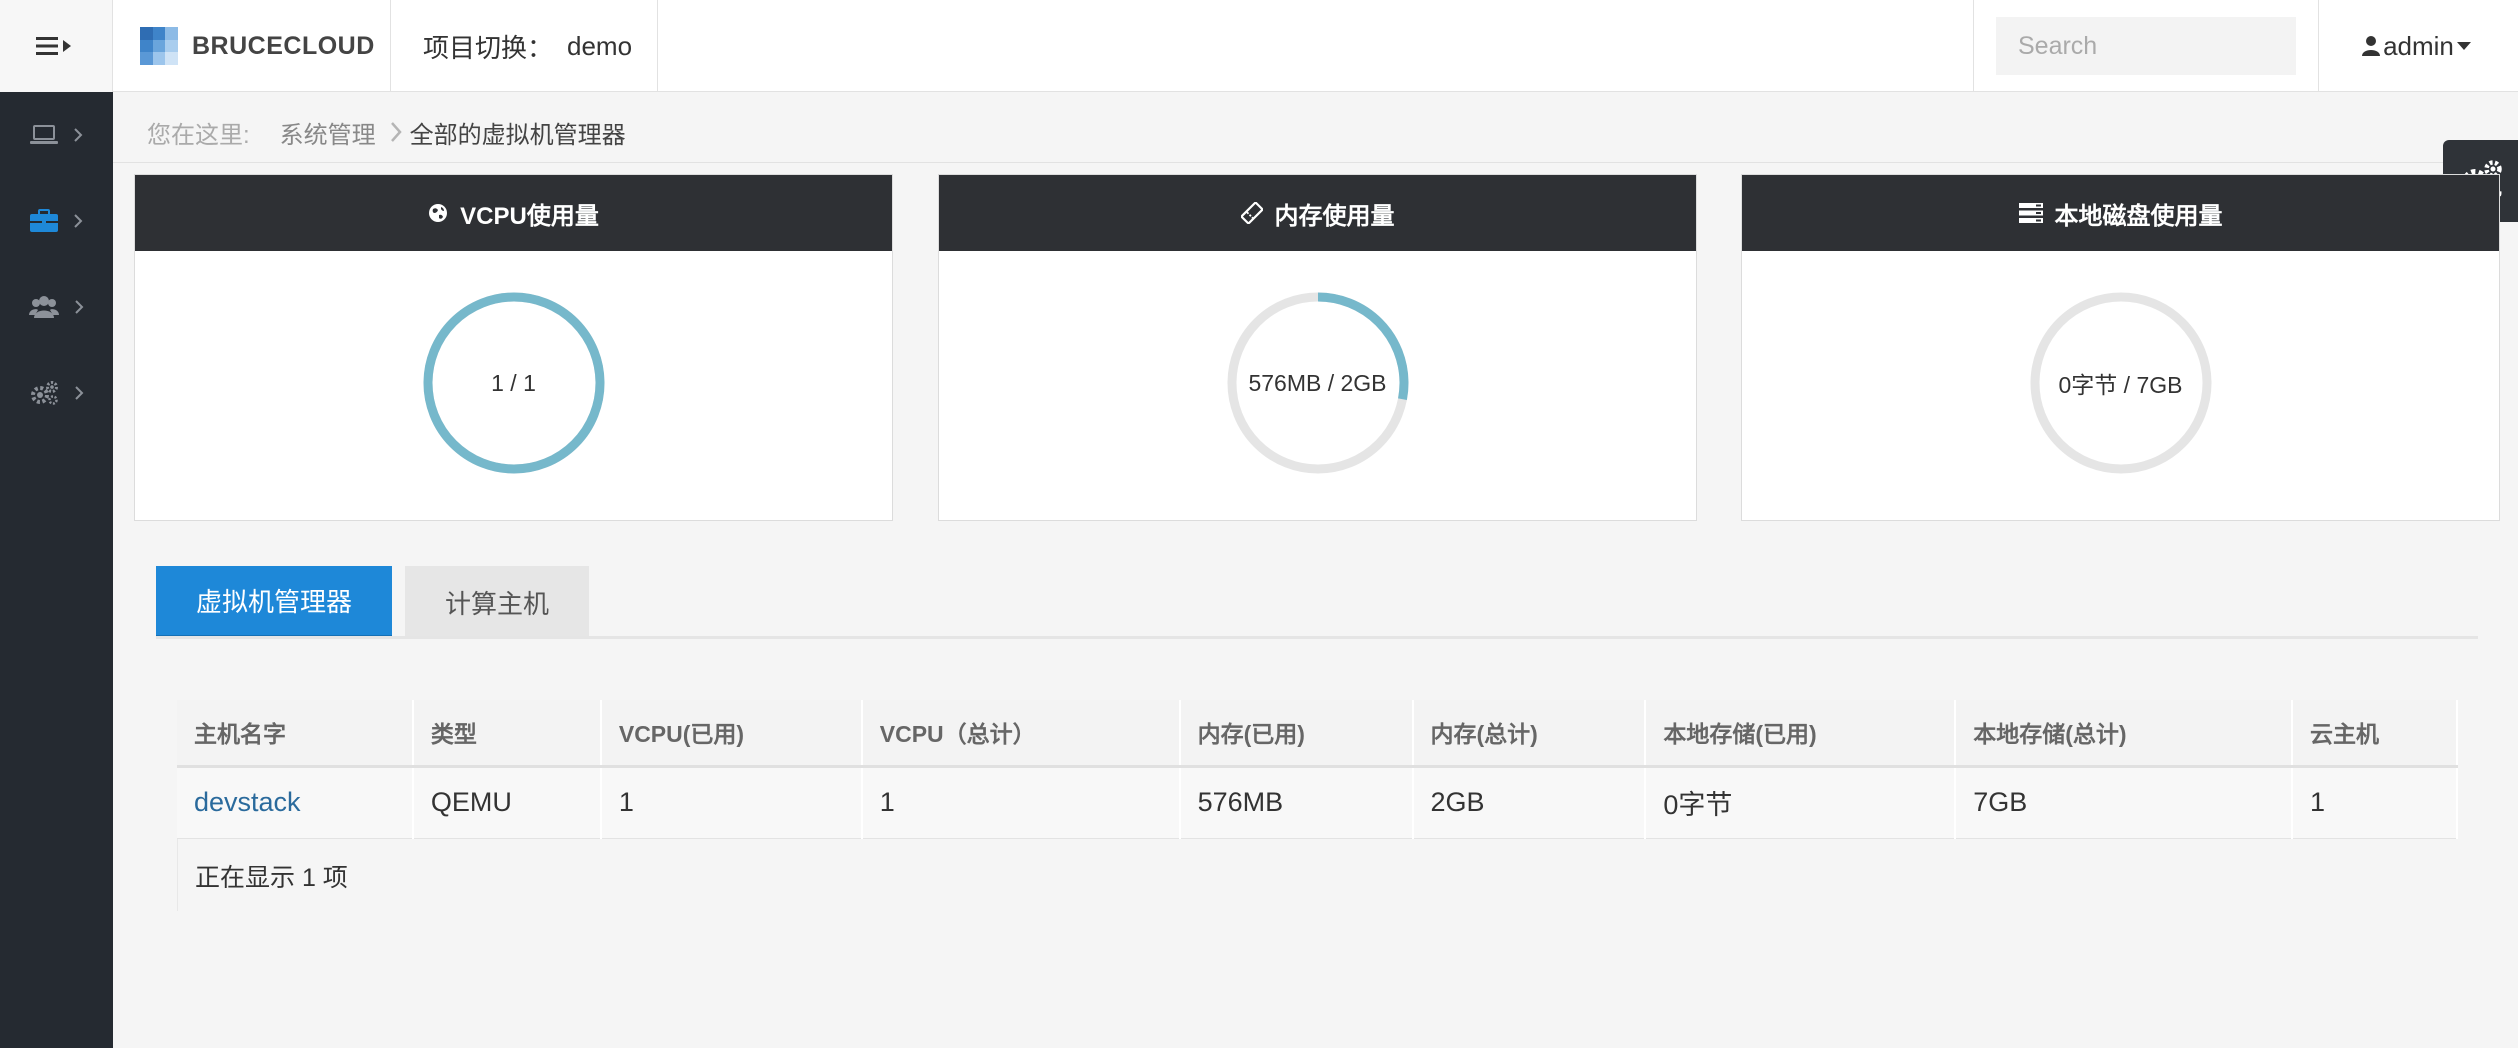  What do you see at coordinates (1317, 874) in the screenshot?
I see `table-item-count: 正在显示 1 项` at bounding box center [1317, 874].